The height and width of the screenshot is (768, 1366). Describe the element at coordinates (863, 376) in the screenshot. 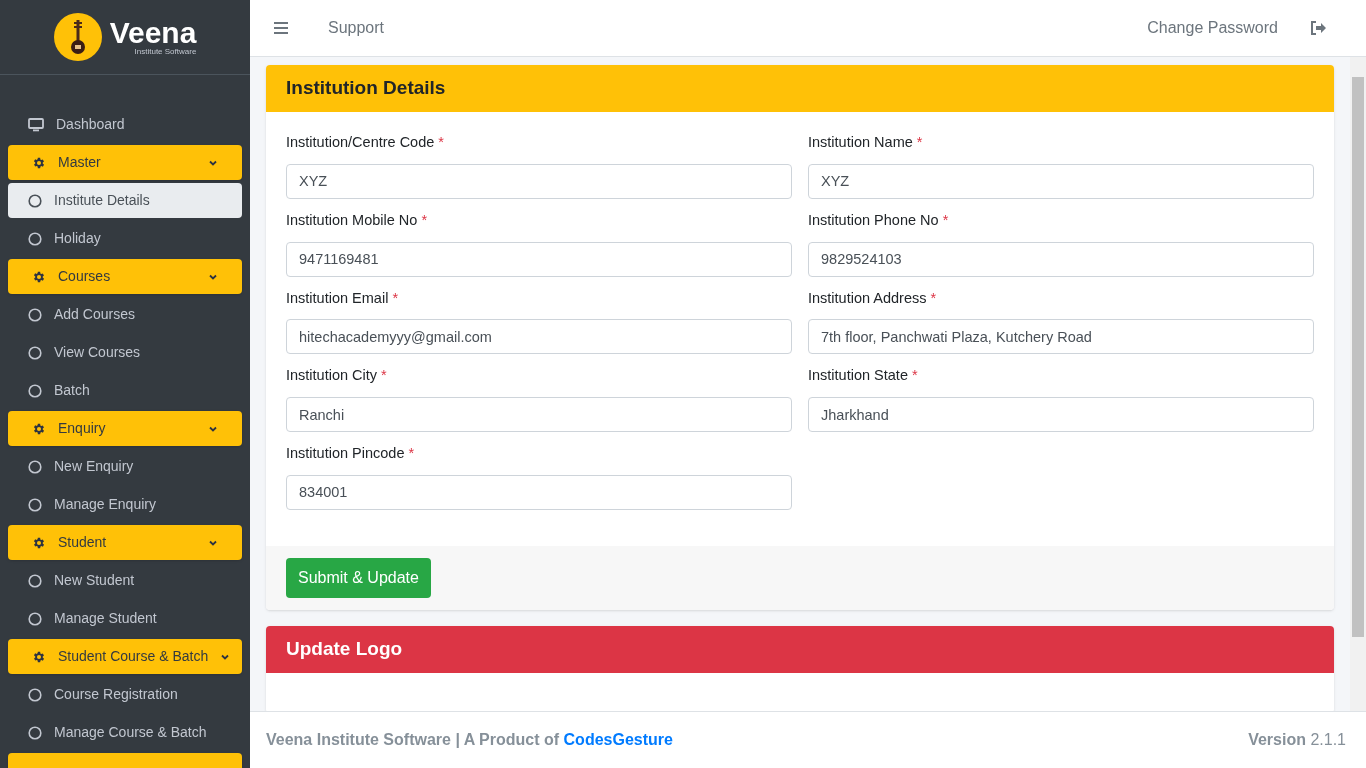

I see `field-label: Institution State *` at that location.